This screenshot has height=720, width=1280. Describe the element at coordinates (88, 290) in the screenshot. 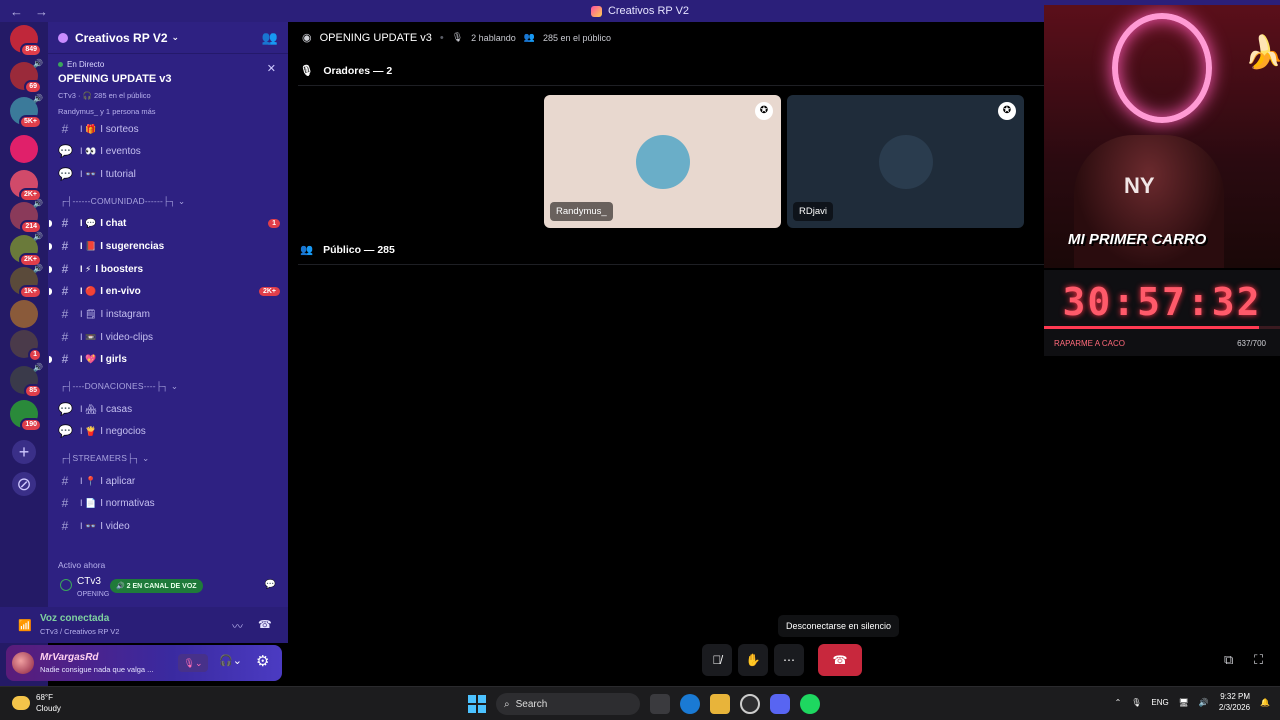

I see `channel-emoji: I 🔴` at that location.